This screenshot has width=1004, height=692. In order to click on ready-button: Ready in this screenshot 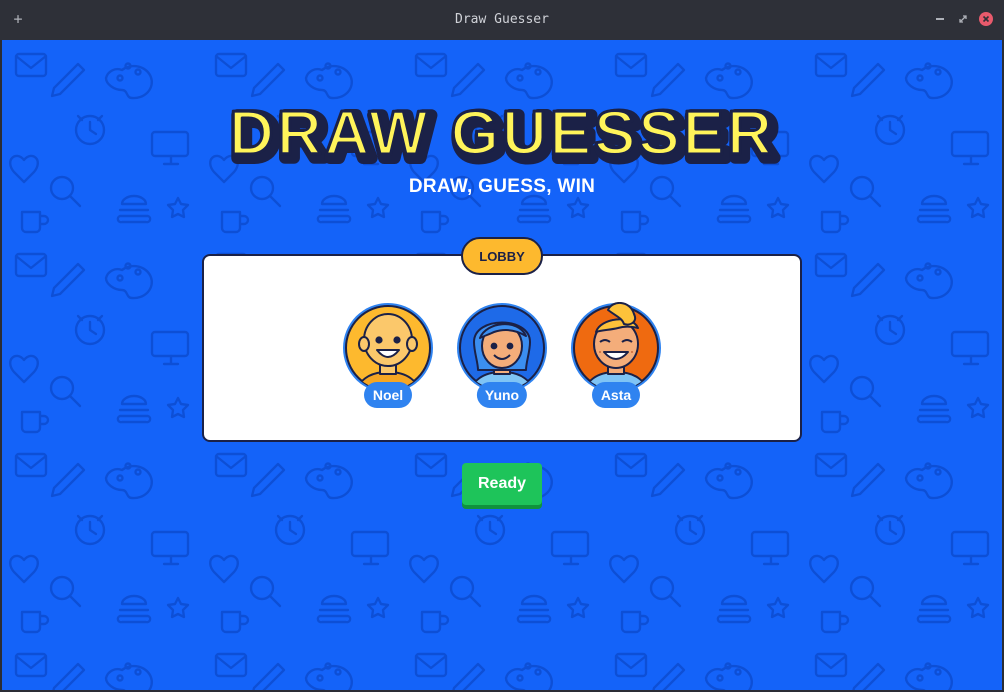, I will do `click(502, 484)`.